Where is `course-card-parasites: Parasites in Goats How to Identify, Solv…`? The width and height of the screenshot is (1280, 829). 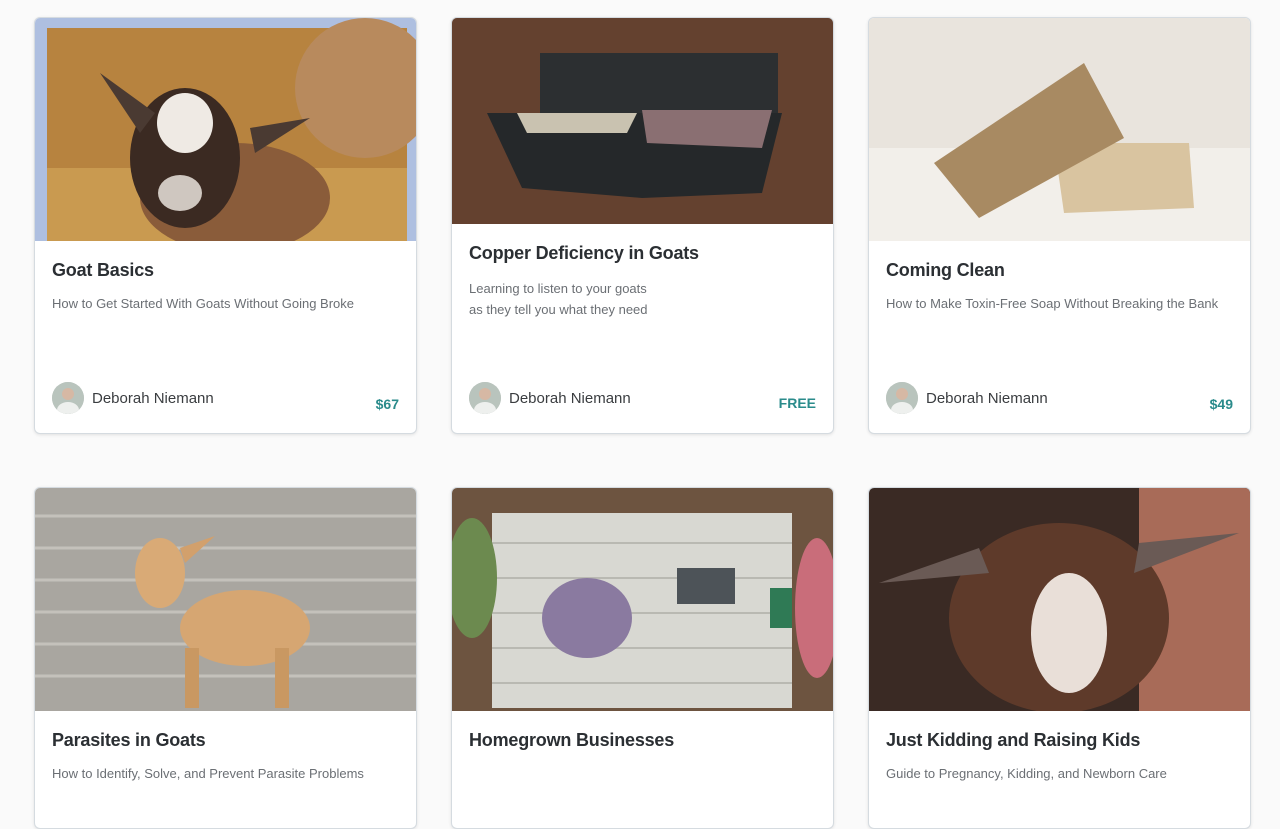 course-card-parasites: Parasites in Goats How to Identify, Solv… is located at coordinates (225, 658).